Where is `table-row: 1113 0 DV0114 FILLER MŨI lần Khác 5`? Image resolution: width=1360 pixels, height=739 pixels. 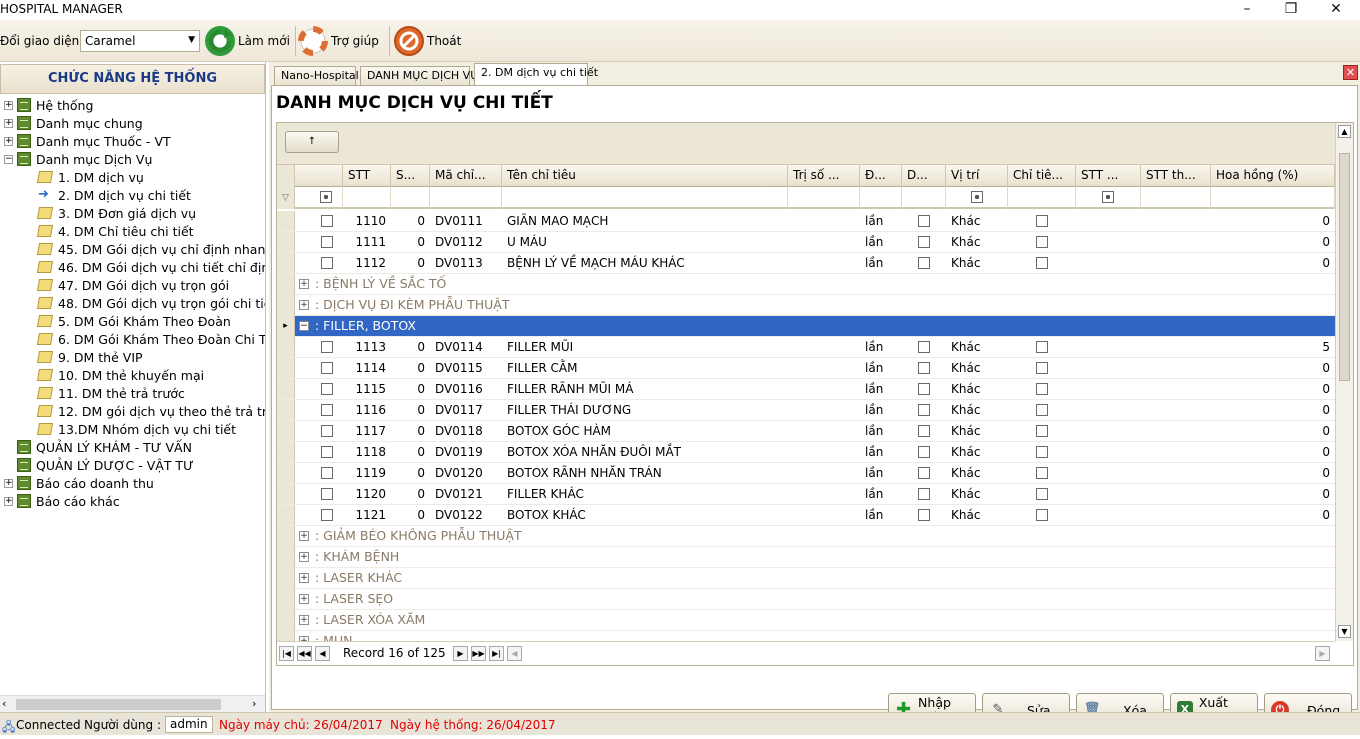 table-row: 1113 0 DV0114 FILLER MŨI lần Khác 5 is located at coordinates (806, 347).